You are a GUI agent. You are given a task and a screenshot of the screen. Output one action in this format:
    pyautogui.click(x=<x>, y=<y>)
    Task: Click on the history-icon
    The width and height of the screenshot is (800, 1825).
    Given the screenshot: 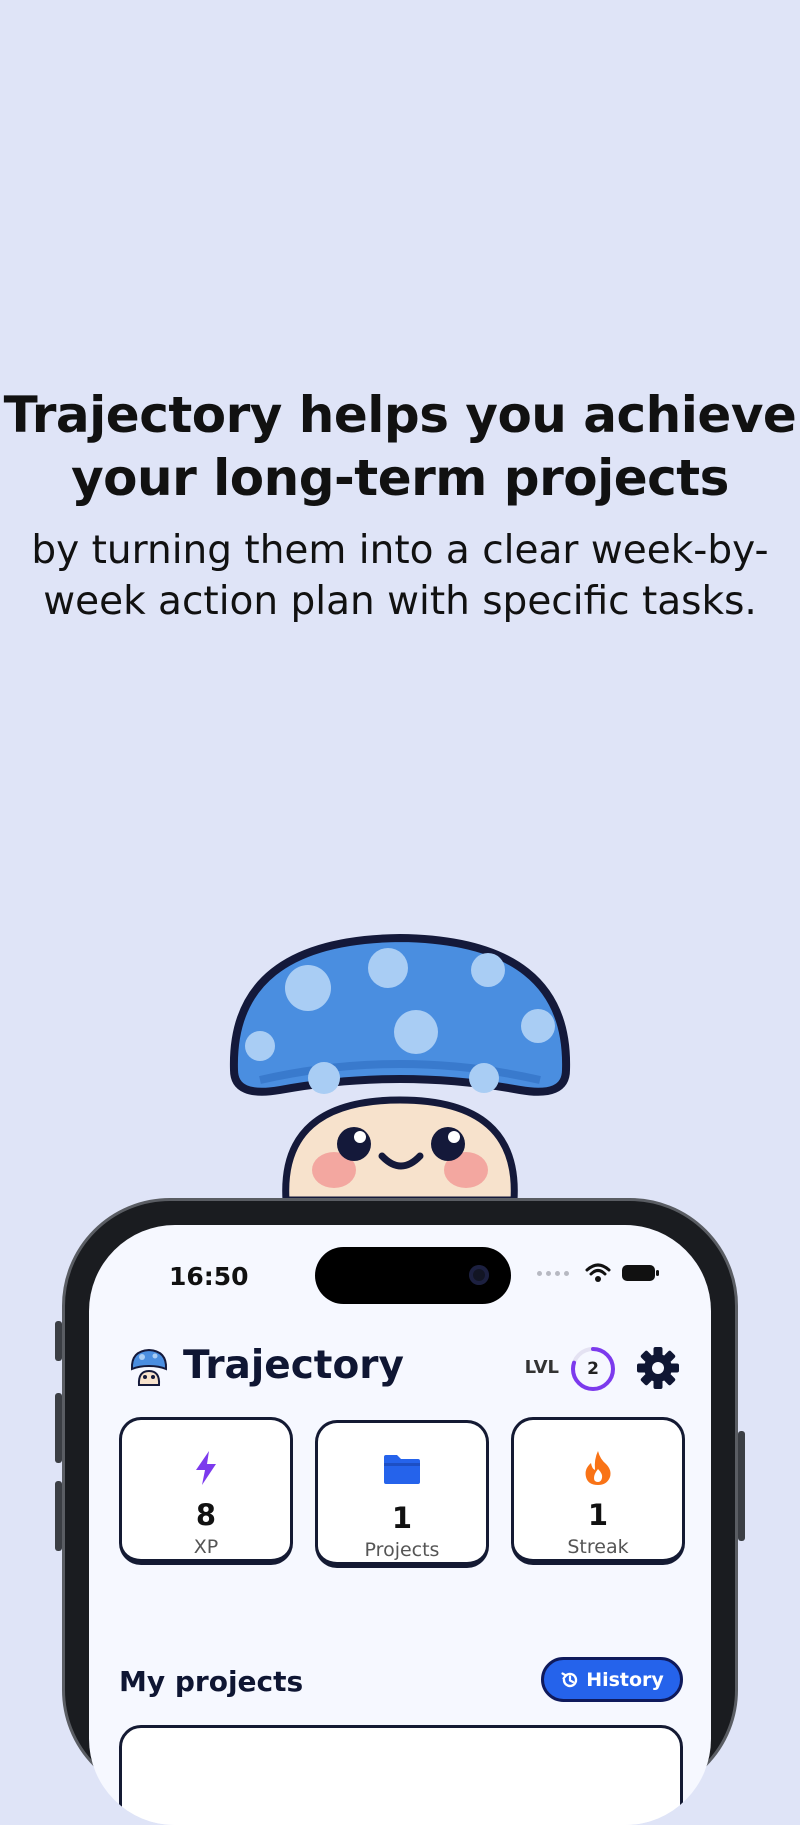 What is the action you would take?
    pyautogui.click(x=569, y=1679)
    